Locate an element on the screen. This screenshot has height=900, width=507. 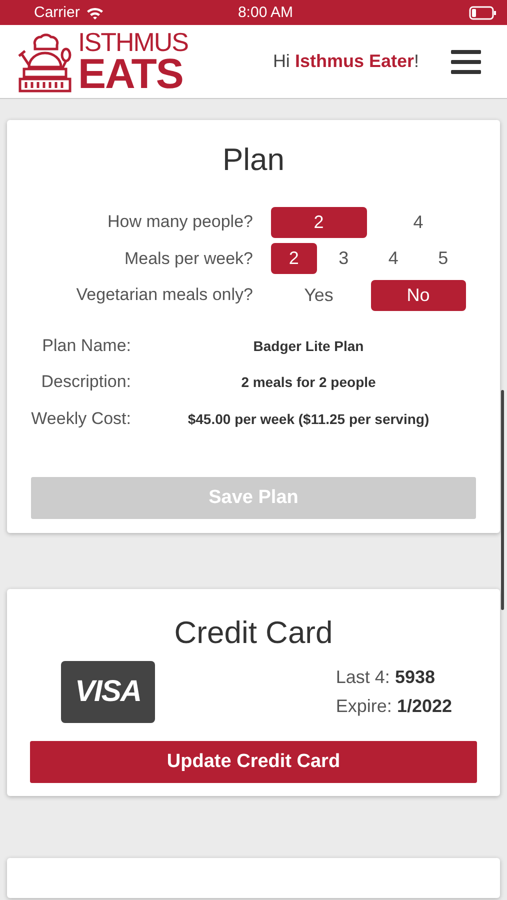
detail-label: Plan Name: is located at coordinates (86, 346).